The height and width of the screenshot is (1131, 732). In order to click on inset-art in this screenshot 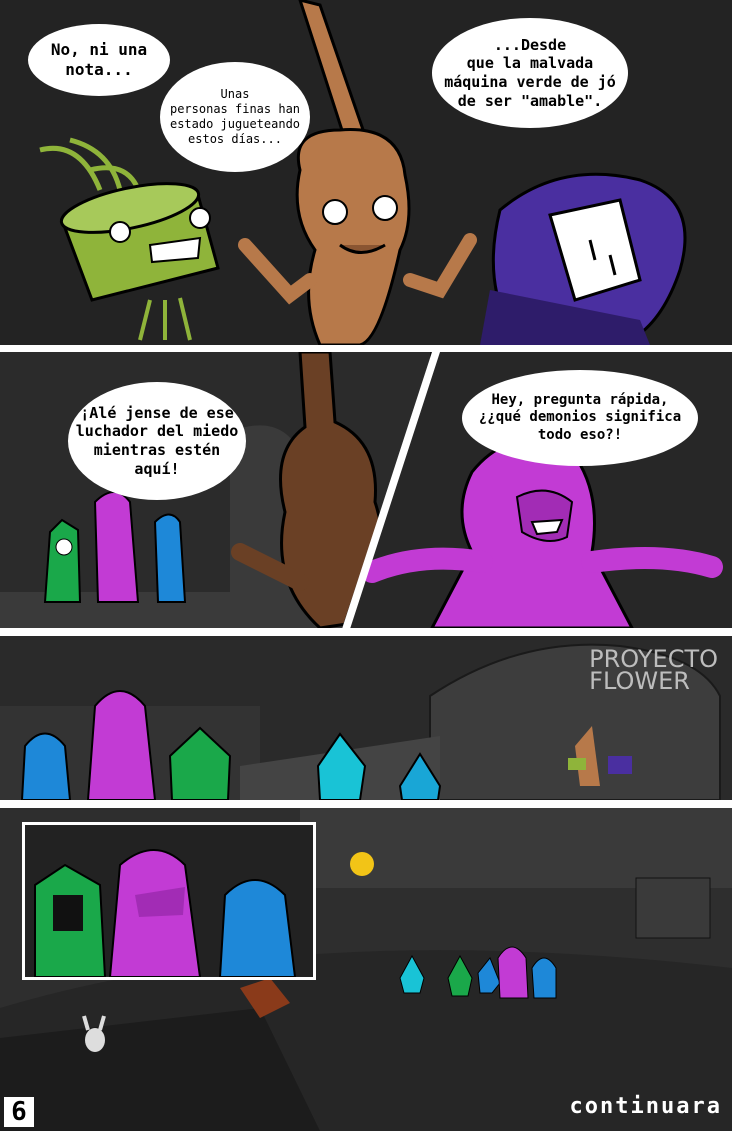, I will do `click(169, 901)`.